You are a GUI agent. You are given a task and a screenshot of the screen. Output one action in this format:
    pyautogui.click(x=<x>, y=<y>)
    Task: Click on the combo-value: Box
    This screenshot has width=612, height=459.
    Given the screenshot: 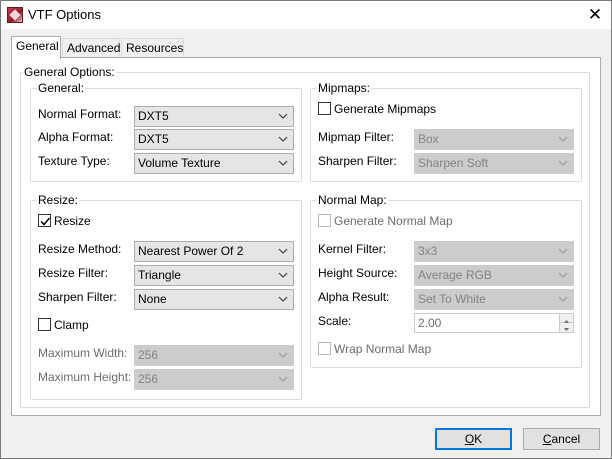 What is the action you would take?
    pyautogui.click(x=428, y=139)
    